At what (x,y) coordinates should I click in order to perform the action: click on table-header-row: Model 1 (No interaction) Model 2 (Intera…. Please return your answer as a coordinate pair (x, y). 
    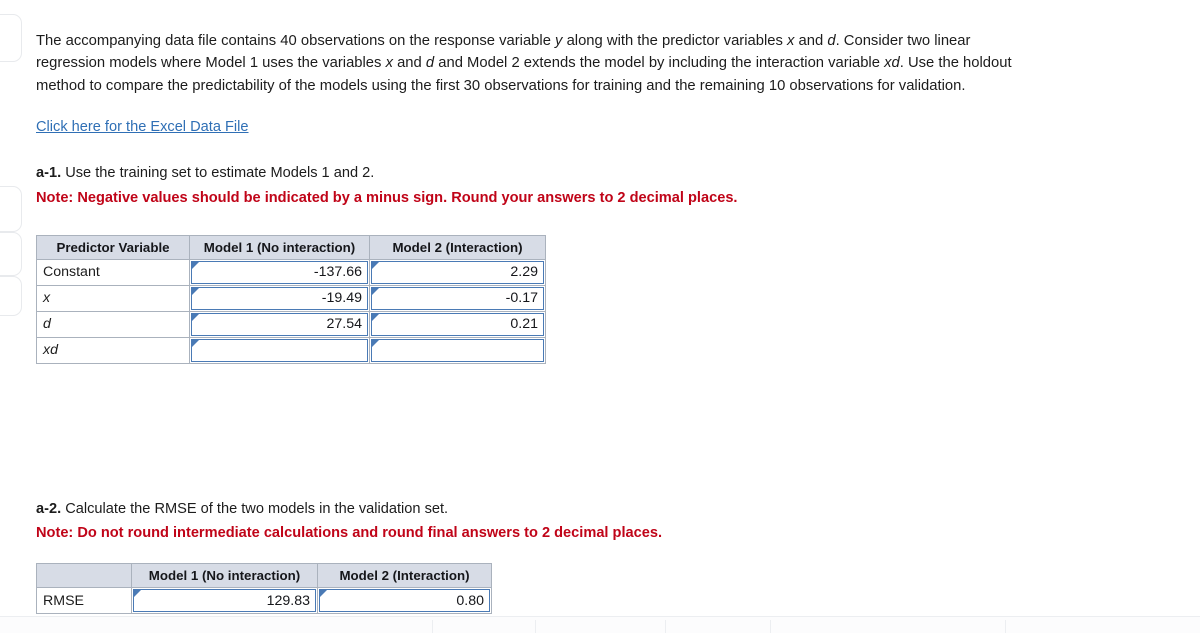
    Looking at the image, I should click on (264, 576).